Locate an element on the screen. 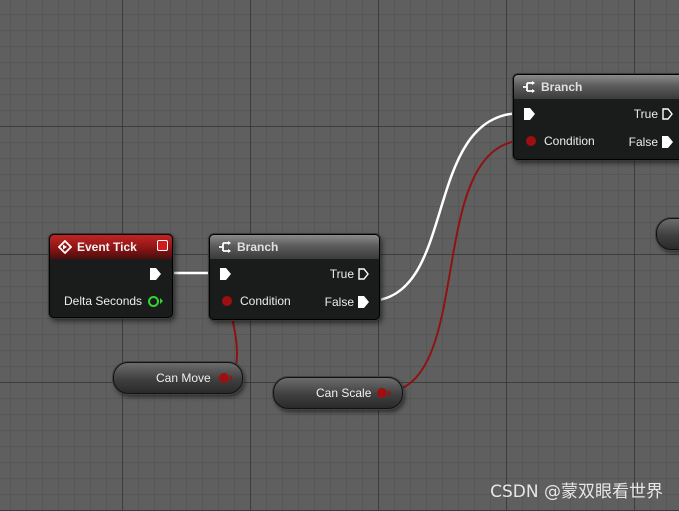 Image resolution: width=679 pixels, height=511 pixels. branch-1-exec-in-row is located at coordinates (225, 274).